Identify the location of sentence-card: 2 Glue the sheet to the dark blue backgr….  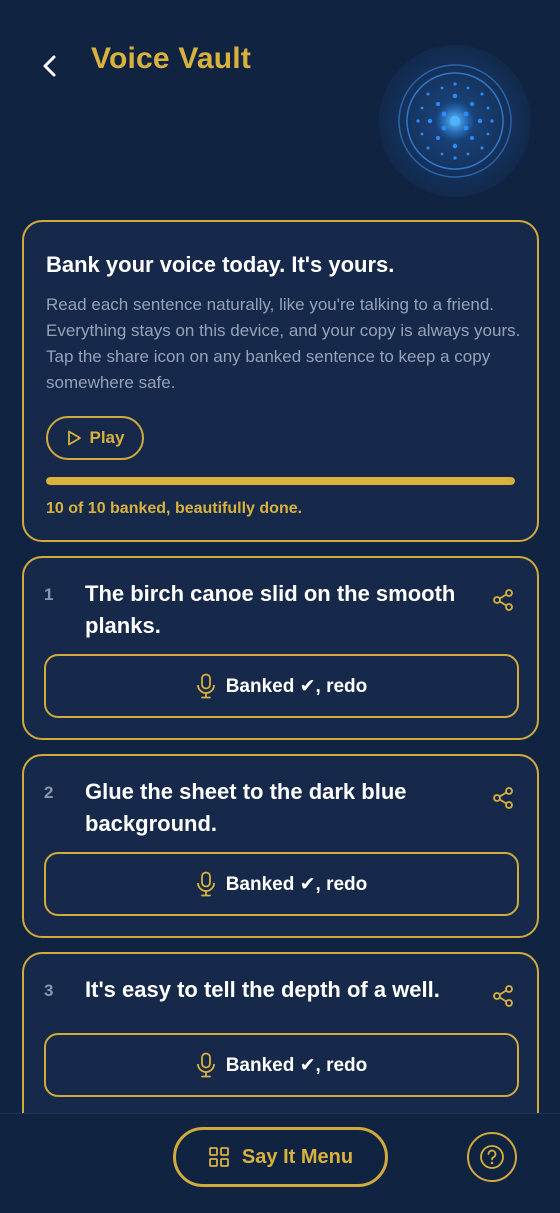
(280, 846).